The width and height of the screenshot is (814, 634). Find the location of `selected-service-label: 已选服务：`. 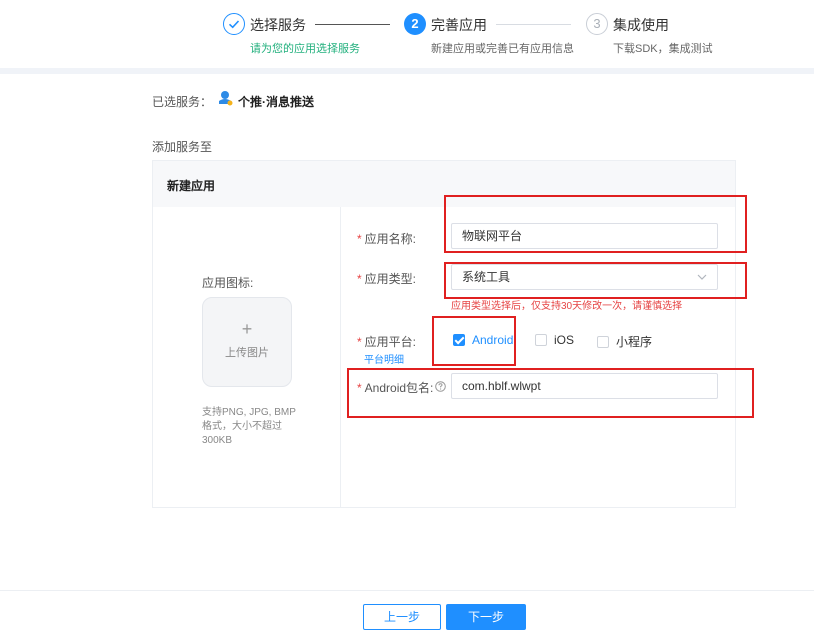

selected-service-label: 已选服务： is located at coordinates (182, 102).